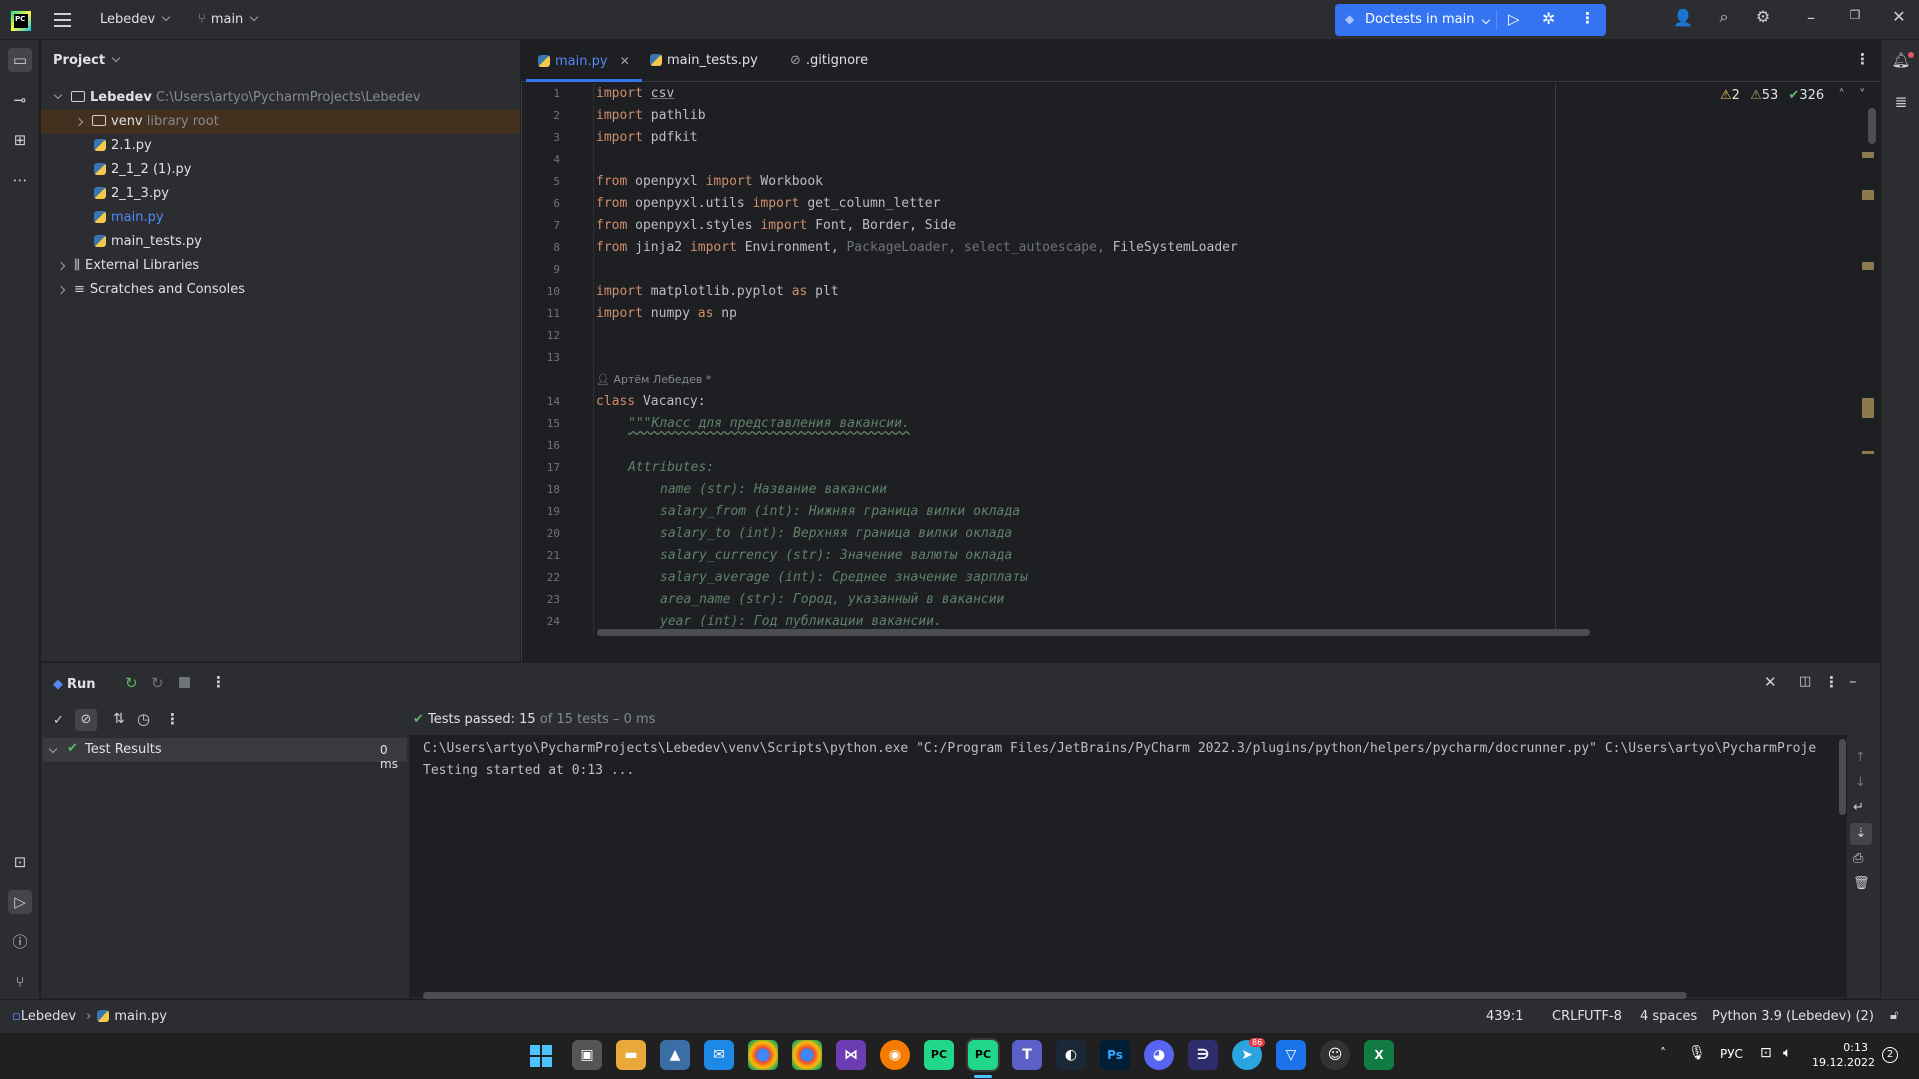  Describe the element at coordinates (1805, 681) in the screenshot. I see `layout-icon: ◫` at that location.